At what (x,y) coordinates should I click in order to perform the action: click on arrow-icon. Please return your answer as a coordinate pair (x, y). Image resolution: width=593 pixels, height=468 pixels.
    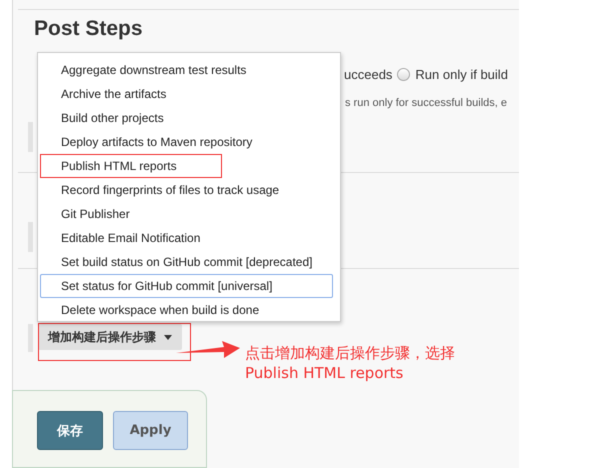
    Looking at the image, I should click on (208, 349).